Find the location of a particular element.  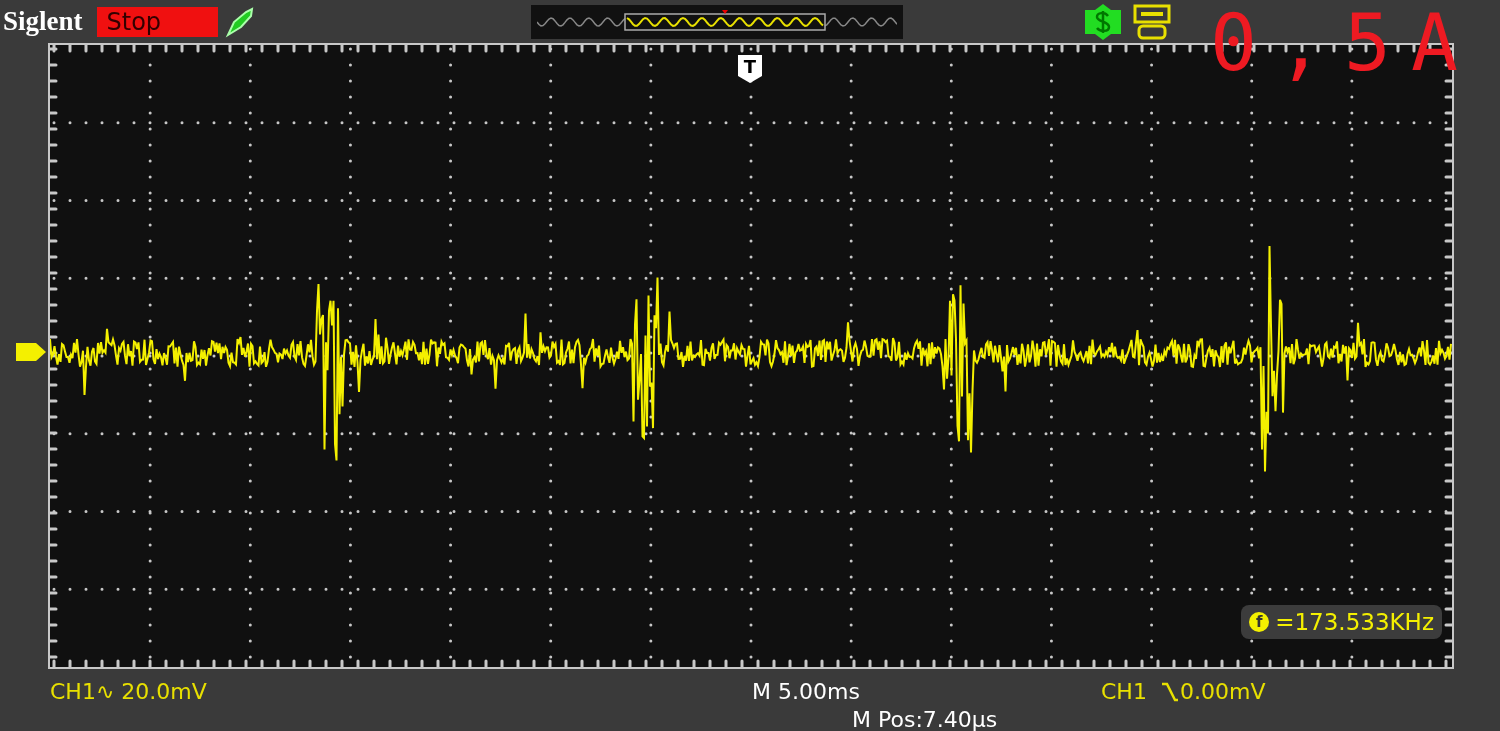

brand-logo: Siglent is located at coordinates (43, 21).